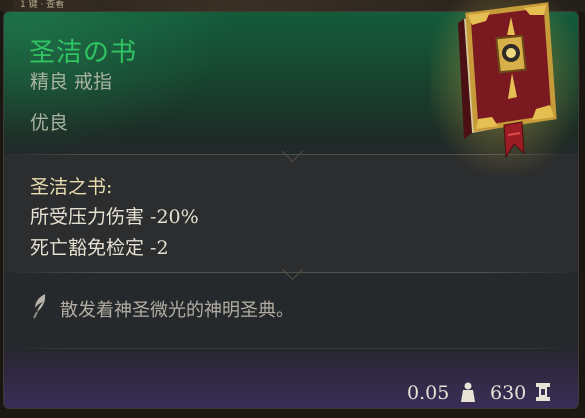 The image size is (585, 418). I want to click on property-title: 圣洁之书:, so click(71, 187).